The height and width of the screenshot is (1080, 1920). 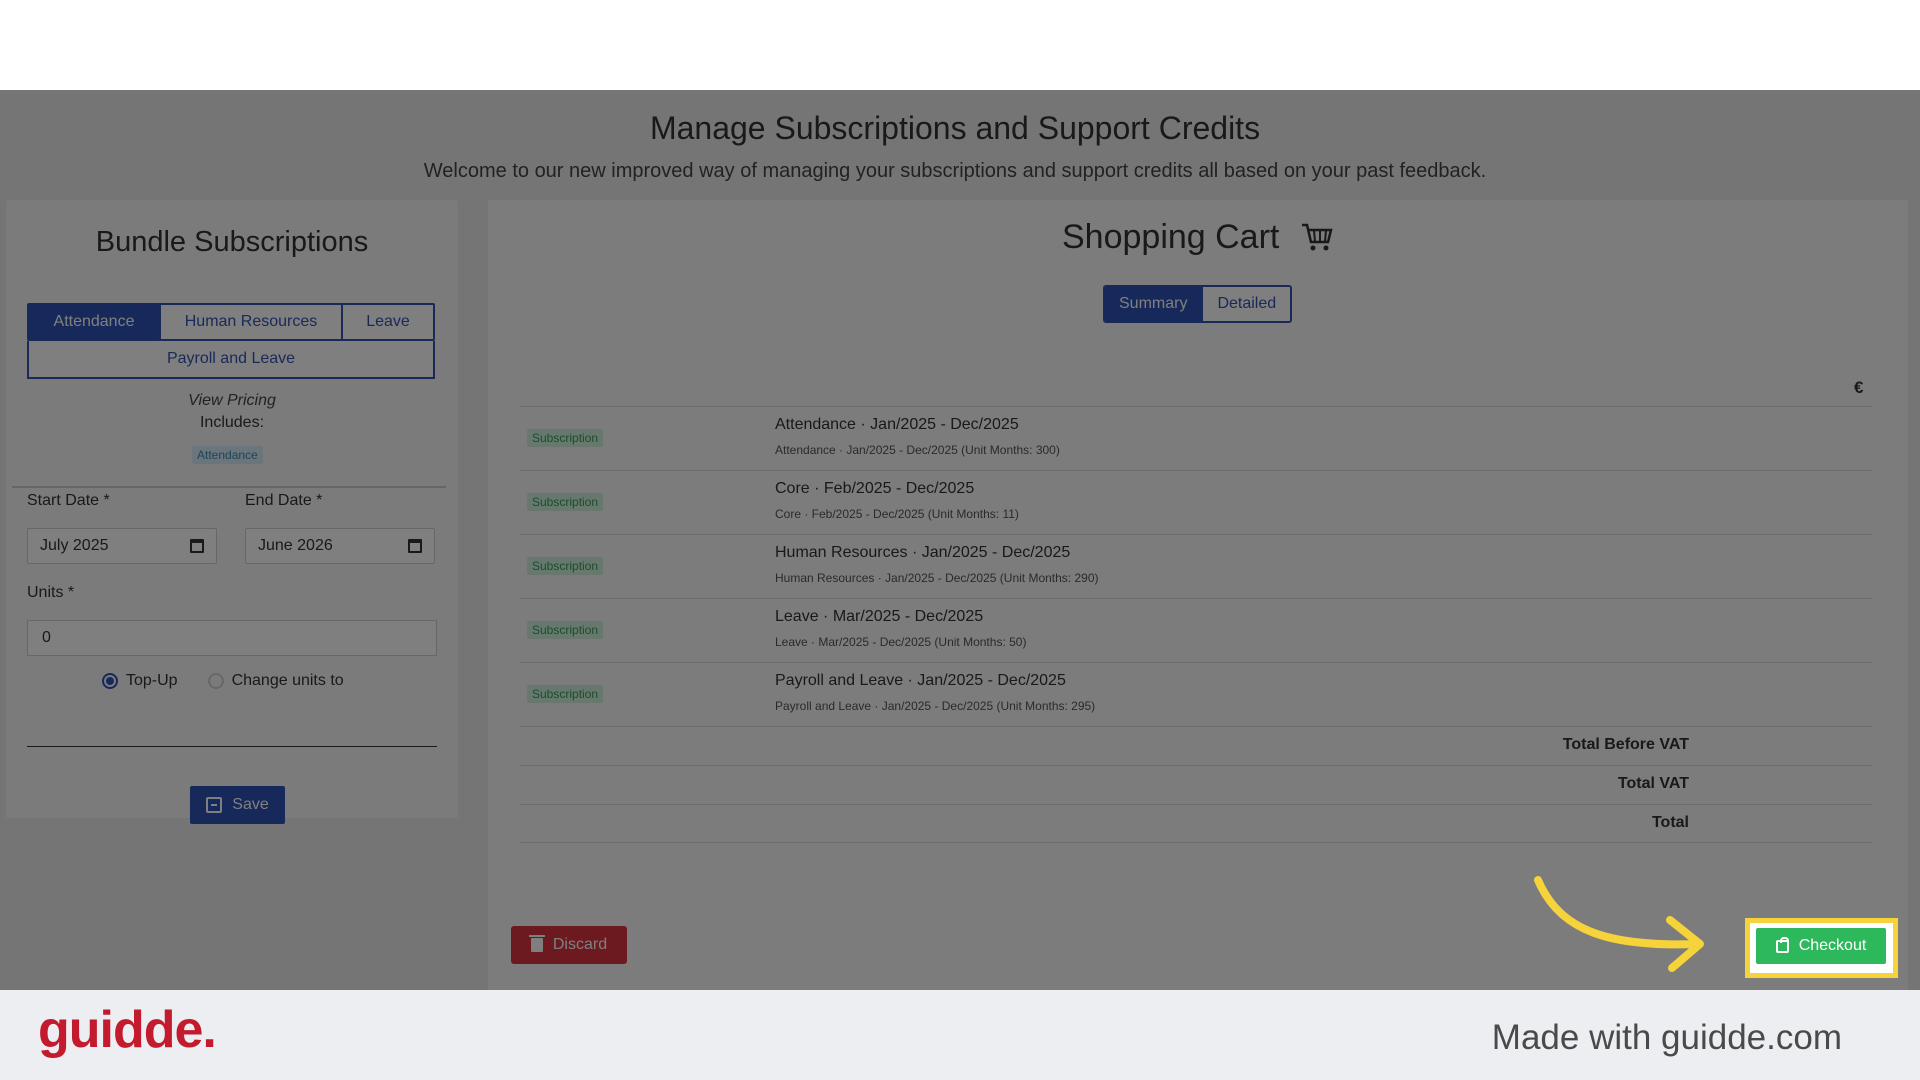 I want to click on start-date-value: July 2025, so click(x=74, y=545).